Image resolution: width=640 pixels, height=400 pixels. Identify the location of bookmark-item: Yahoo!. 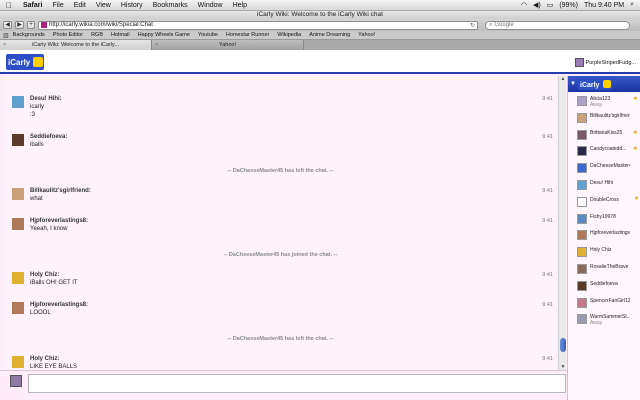
(366, 35).